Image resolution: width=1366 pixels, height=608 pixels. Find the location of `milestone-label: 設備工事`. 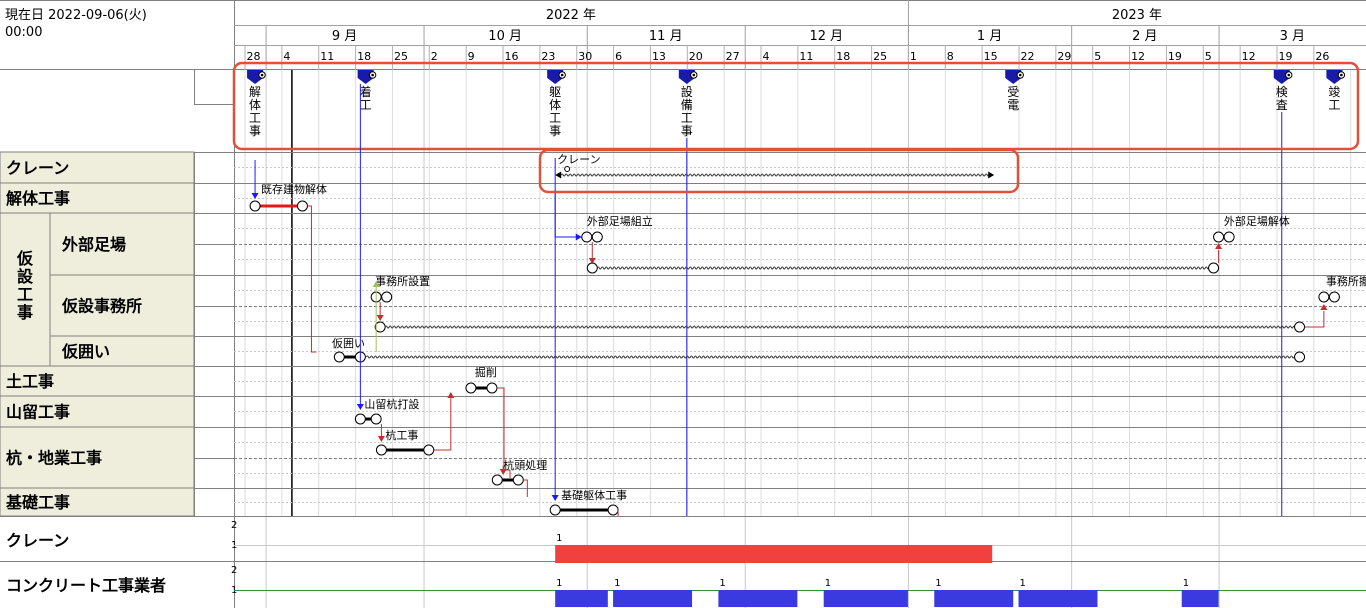

milestone-label: 設備工事 is located at coordinates (687, 111).